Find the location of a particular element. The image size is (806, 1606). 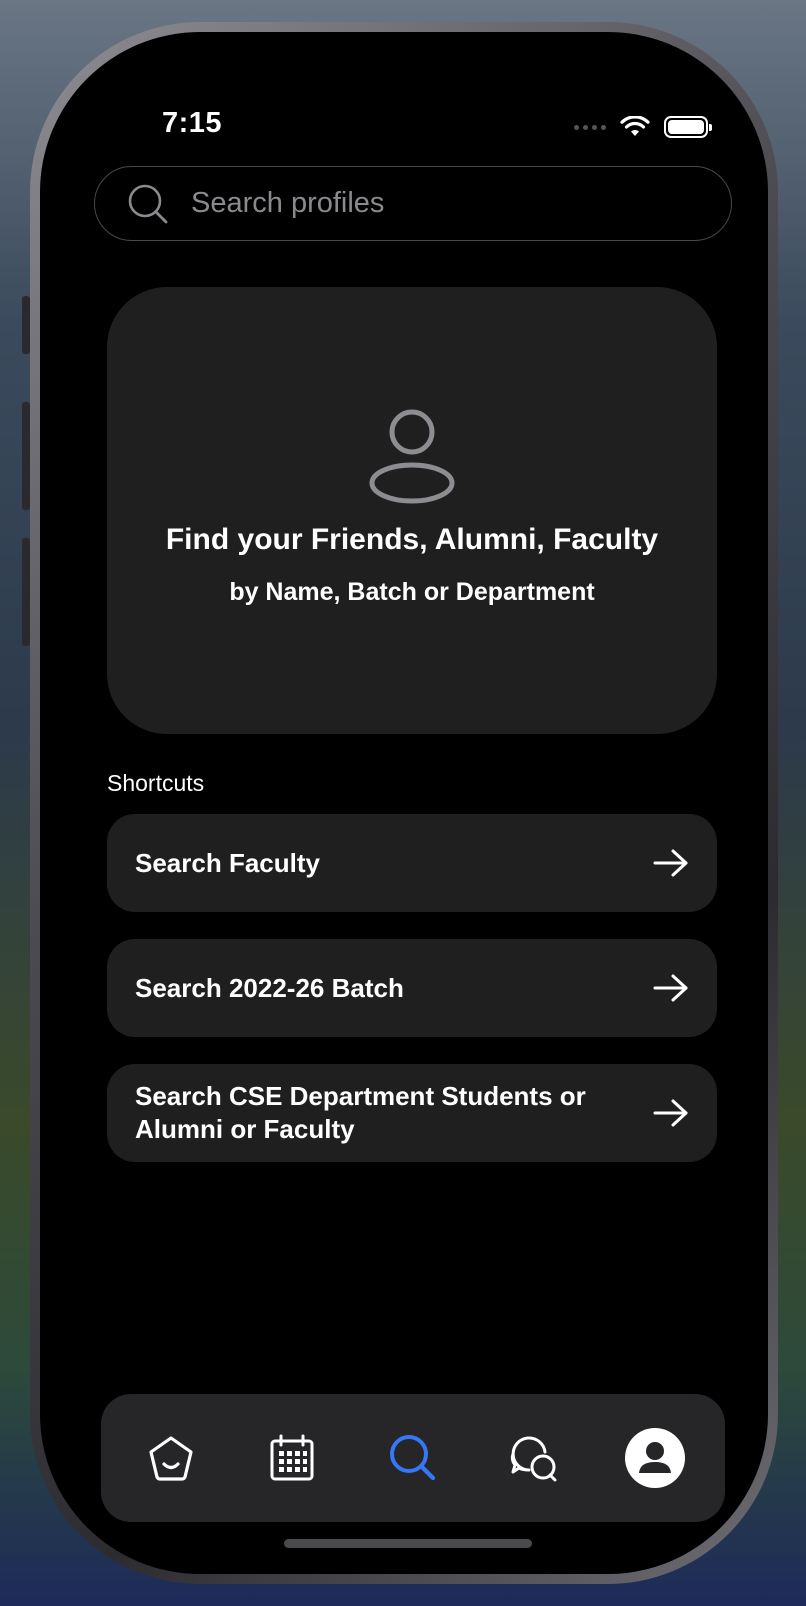

cellular-signal-icon is located at coordinates (590, 127).